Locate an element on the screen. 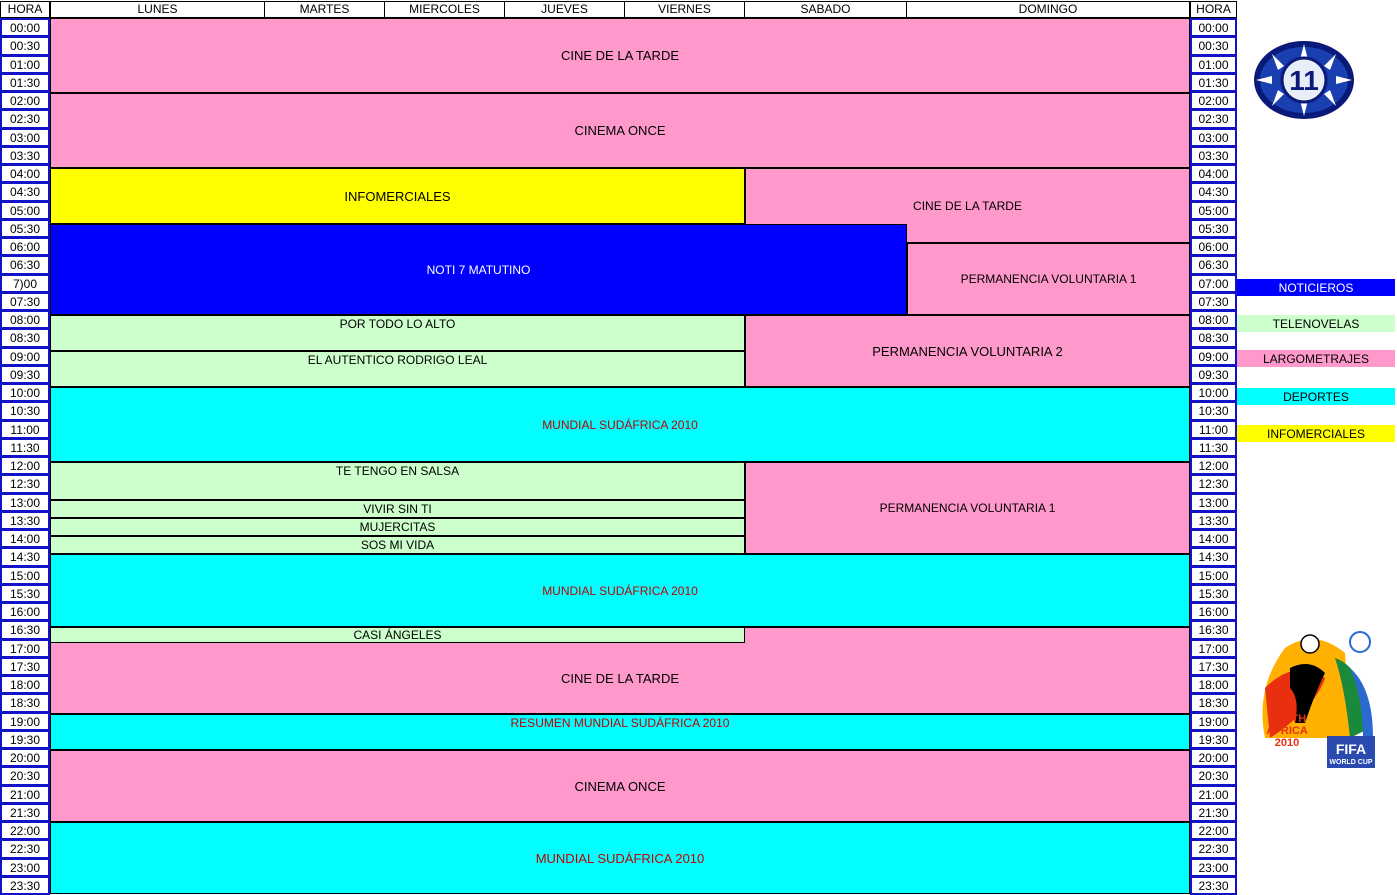  time-slot-right: 23:30 is located at coordinates (1213, 885).